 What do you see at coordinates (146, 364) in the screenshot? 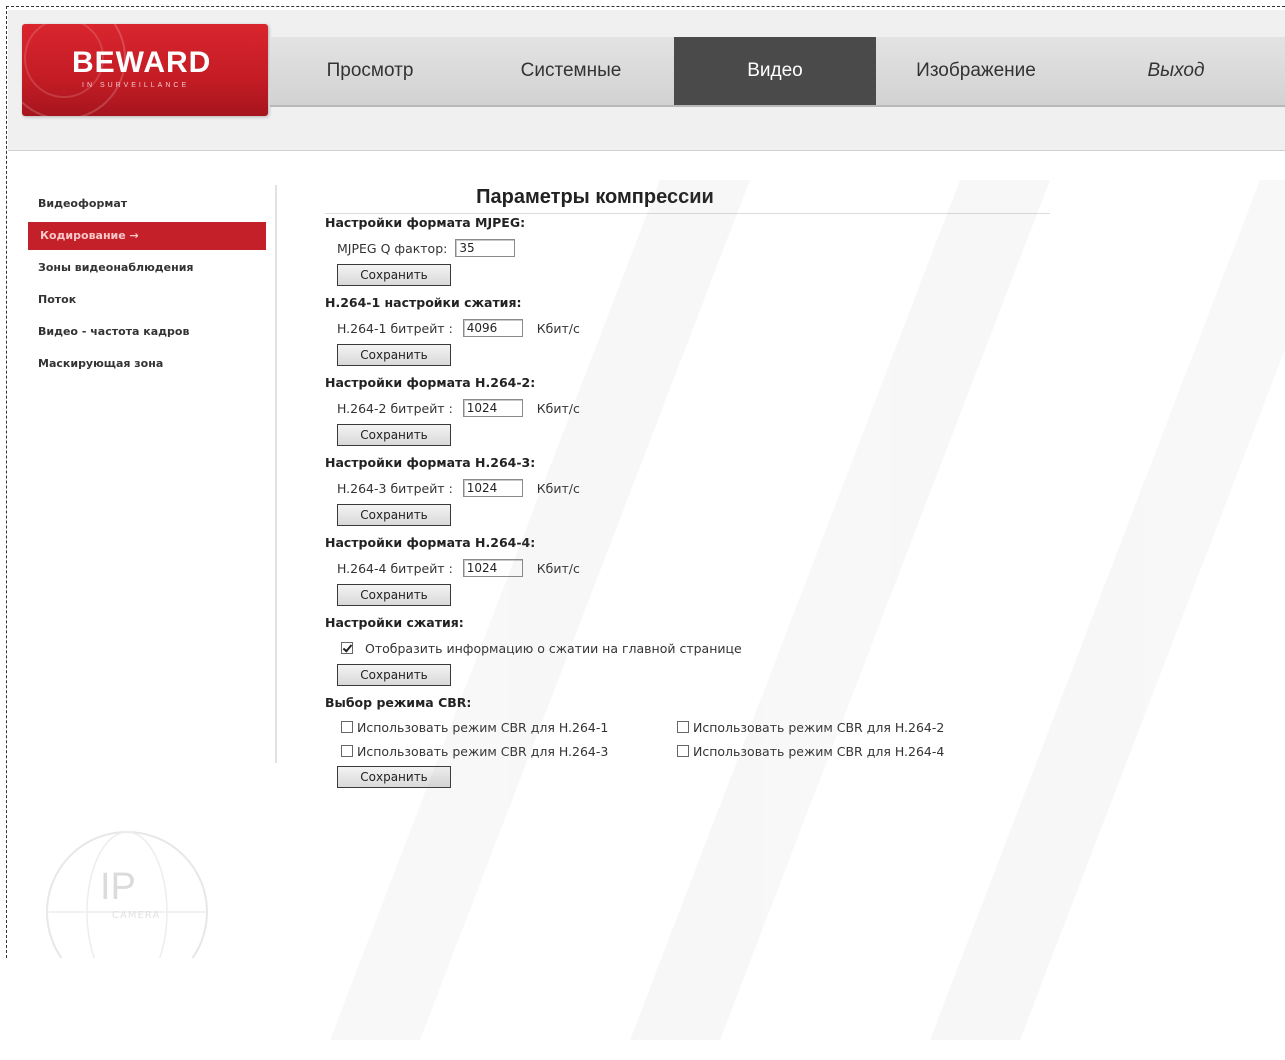
I see `sidebar-item-privacy-mask: Маскирующая зона` at bounding box center [146, 364].